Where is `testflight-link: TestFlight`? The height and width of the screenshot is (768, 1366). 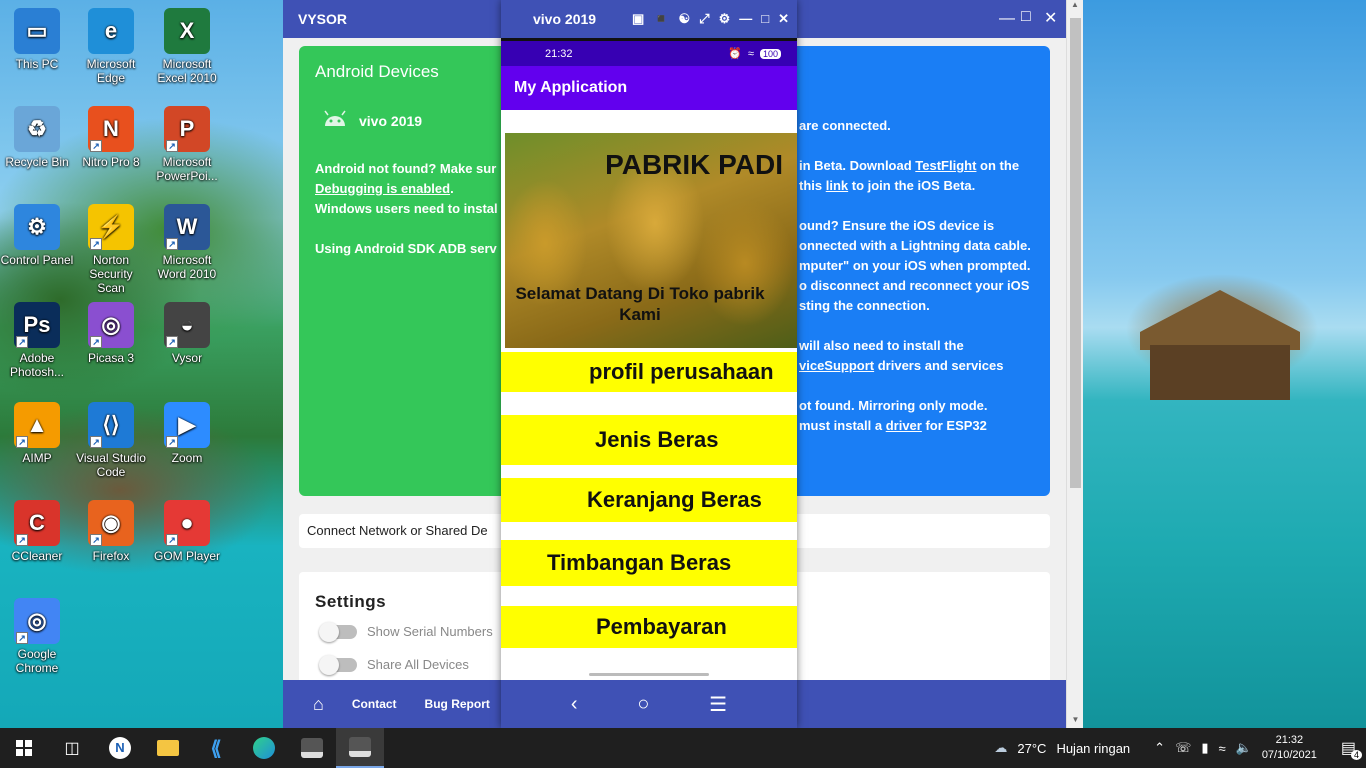 testflight-link: TestFlight is located at coordinates (945, 165).